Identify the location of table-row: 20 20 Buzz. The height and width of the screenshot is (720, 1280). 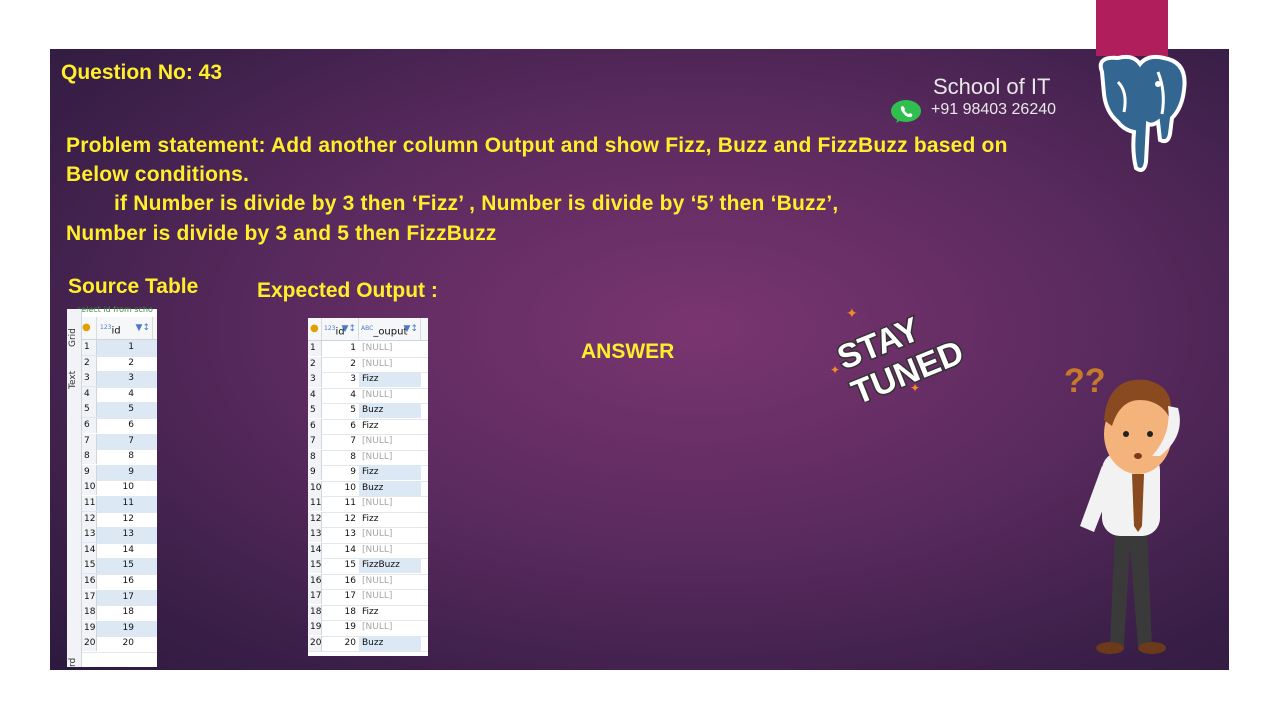
(368, 643).